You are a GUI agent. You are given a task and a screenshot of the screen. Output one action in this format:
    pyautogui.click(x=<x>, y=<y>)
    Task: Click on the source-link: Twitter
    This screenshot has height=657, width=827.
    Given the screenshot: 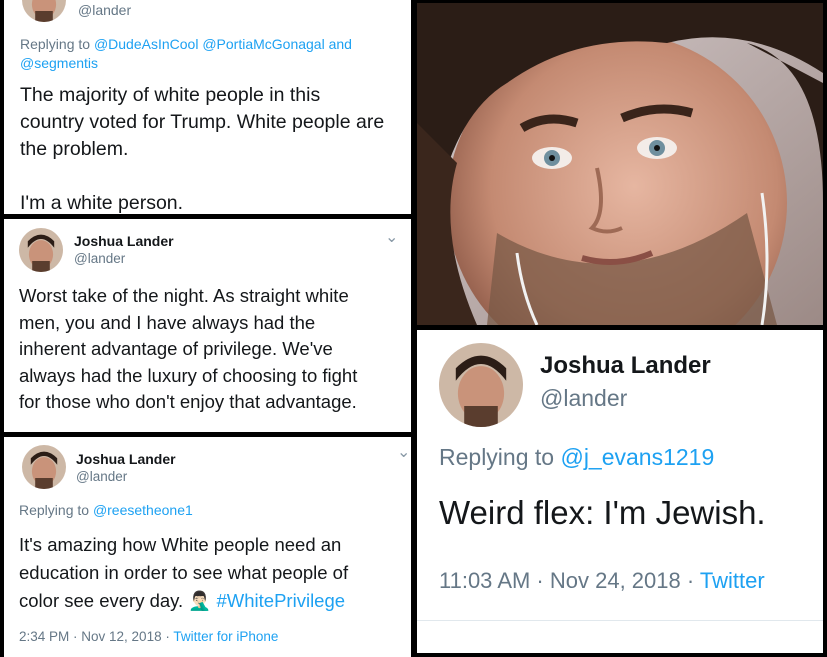 What is the action you would take?
    pyautogui.click(x=732, y=580)
    